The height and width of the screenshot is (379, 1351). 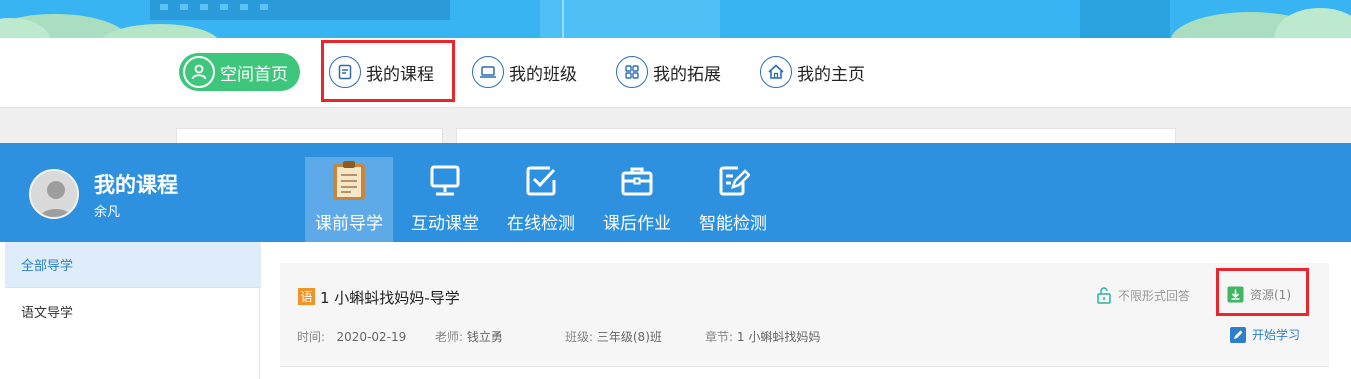 I want to click on tab-smart-test: 智能检测, so click(x=733, y=199).